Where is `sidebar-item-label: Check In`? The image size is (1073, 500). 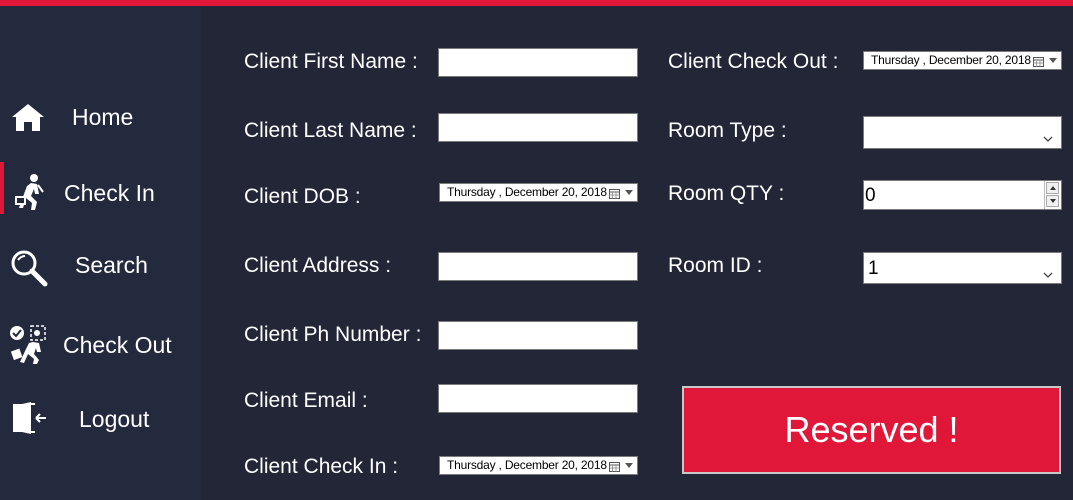
sidebar-item-label: Check In is located at coordinates (109, 193).